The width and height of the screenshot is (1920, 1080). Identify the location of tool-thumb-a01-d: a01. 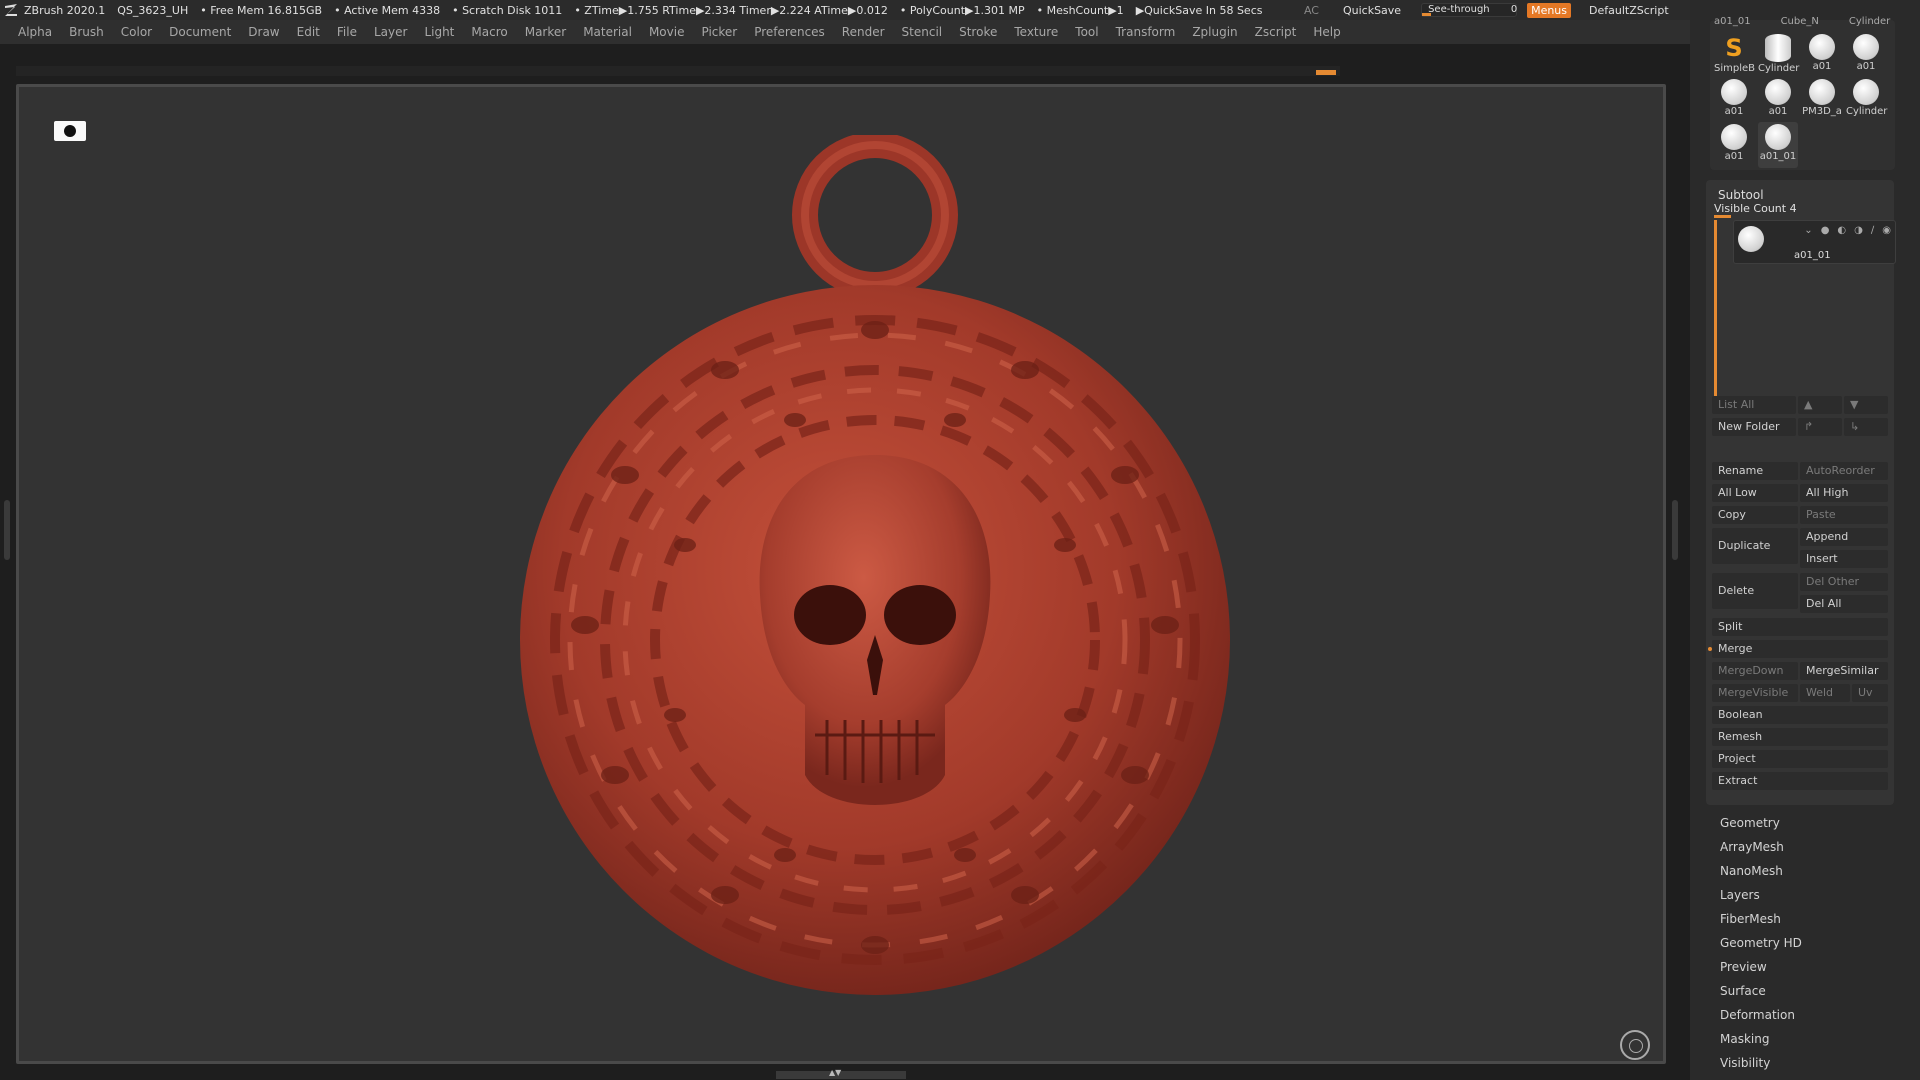
(1778, 100).